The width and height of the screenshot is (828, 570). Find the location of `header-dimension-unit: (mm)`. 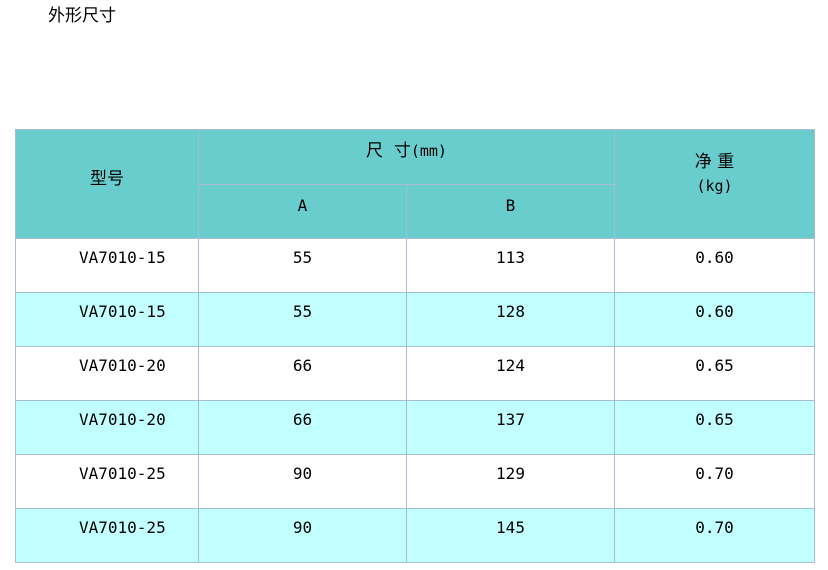

header-dimension-unit: (mm) is located at coordinates (428, 151).